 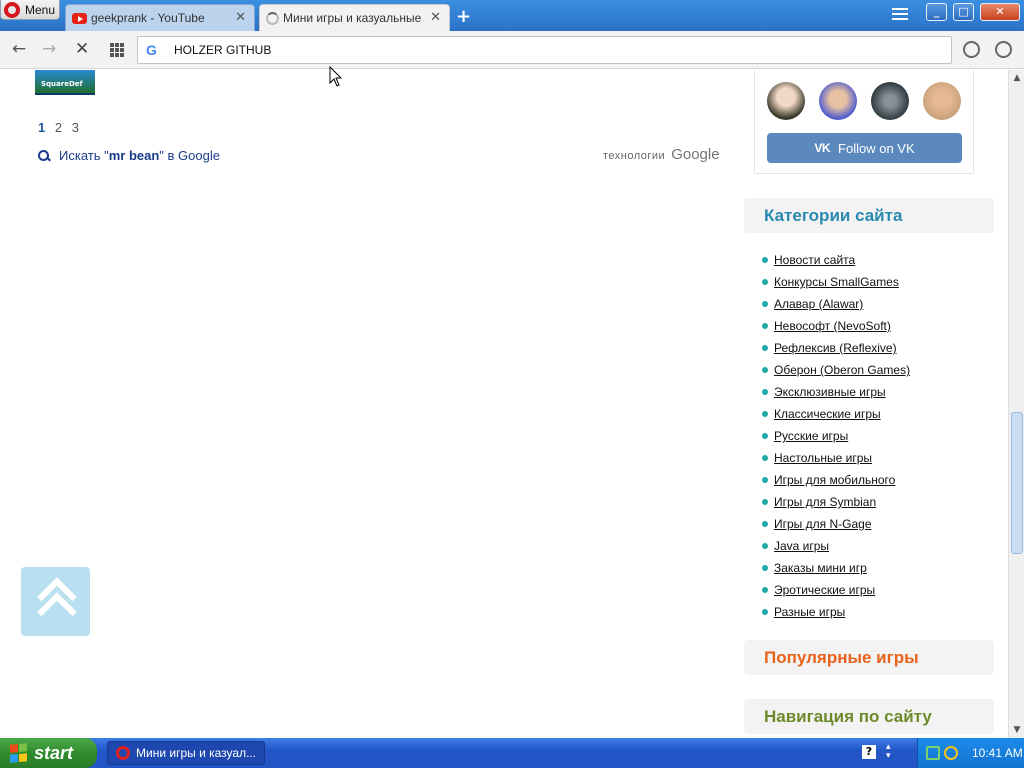 I want to click on loading-spinner-icon, so click(x=272, y=18).